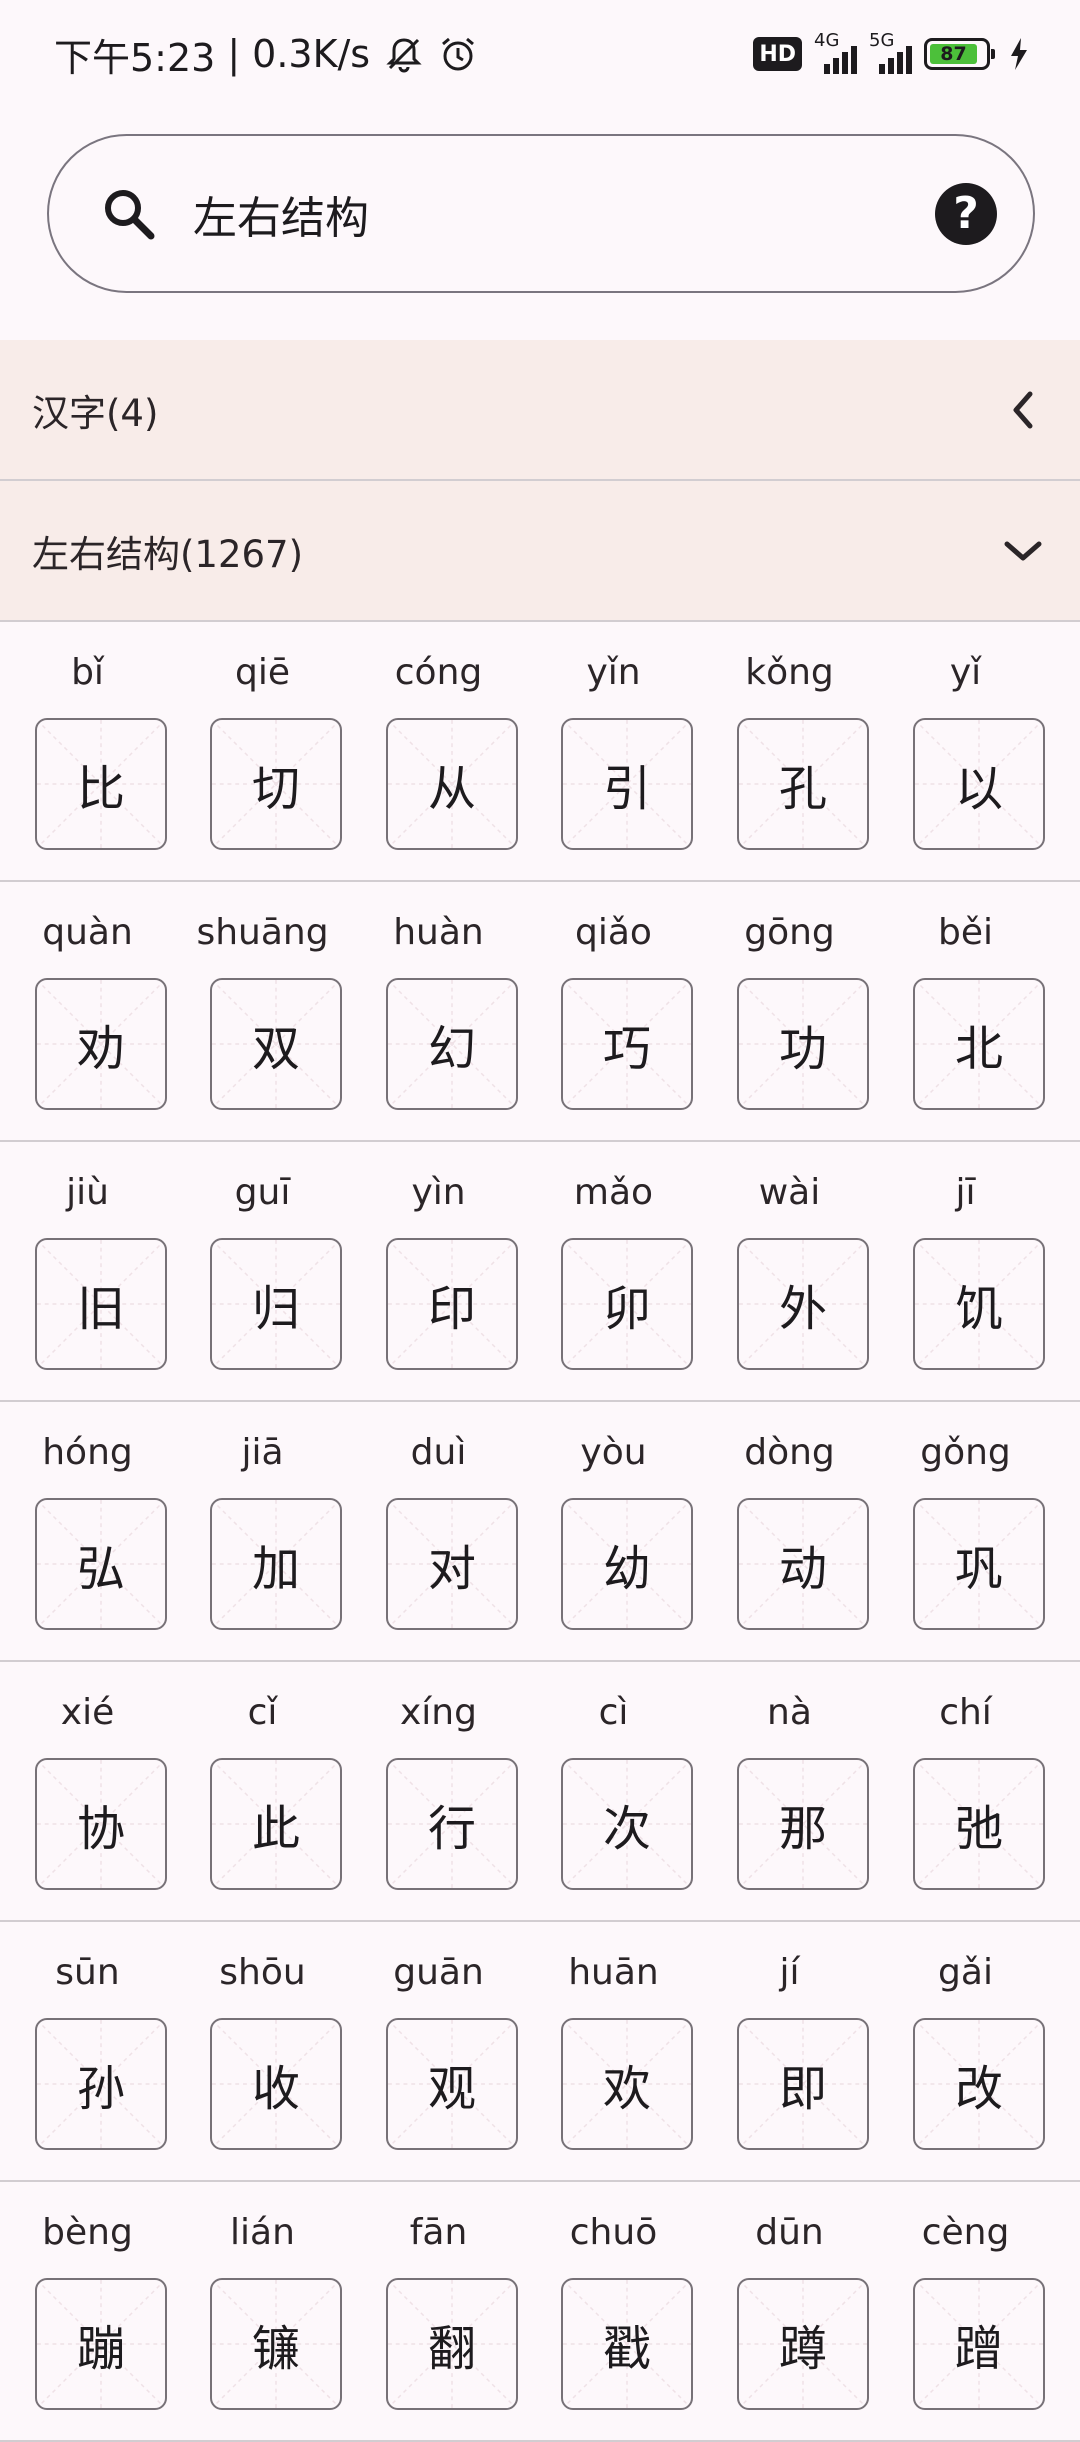  Describe the element at coordinates (803, 1824) in the screenshot. I see `character-box: 那` at that location.